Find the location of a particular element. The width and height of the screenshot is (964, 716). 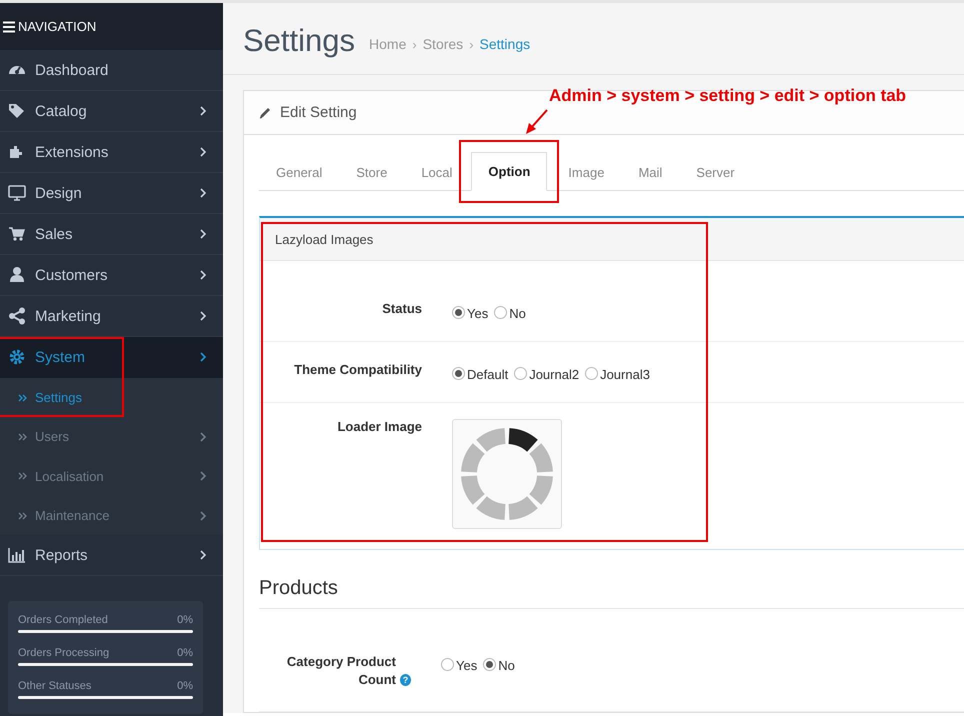

radio-label: Journal3 is located at coordinates (625, 374).